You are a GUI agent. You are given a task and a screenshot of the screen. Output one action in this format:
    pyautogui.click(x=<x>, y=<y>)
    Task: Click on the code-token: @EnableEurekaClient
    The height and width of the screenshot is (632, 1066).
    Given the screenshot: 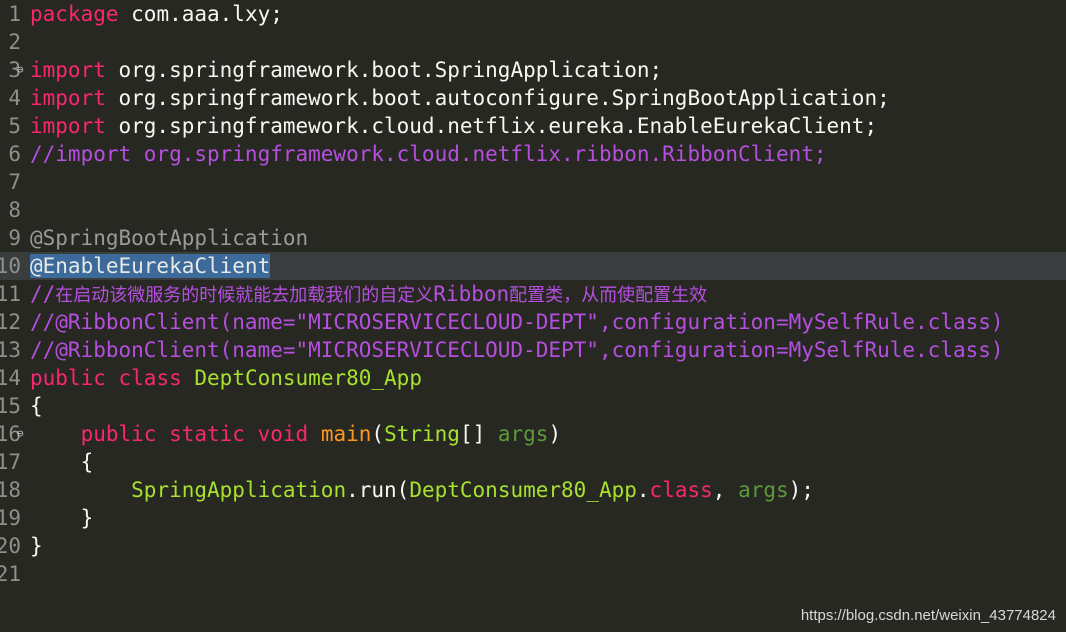 What is the action you would take?
    pyautogui.click(x=150, y=266)
    